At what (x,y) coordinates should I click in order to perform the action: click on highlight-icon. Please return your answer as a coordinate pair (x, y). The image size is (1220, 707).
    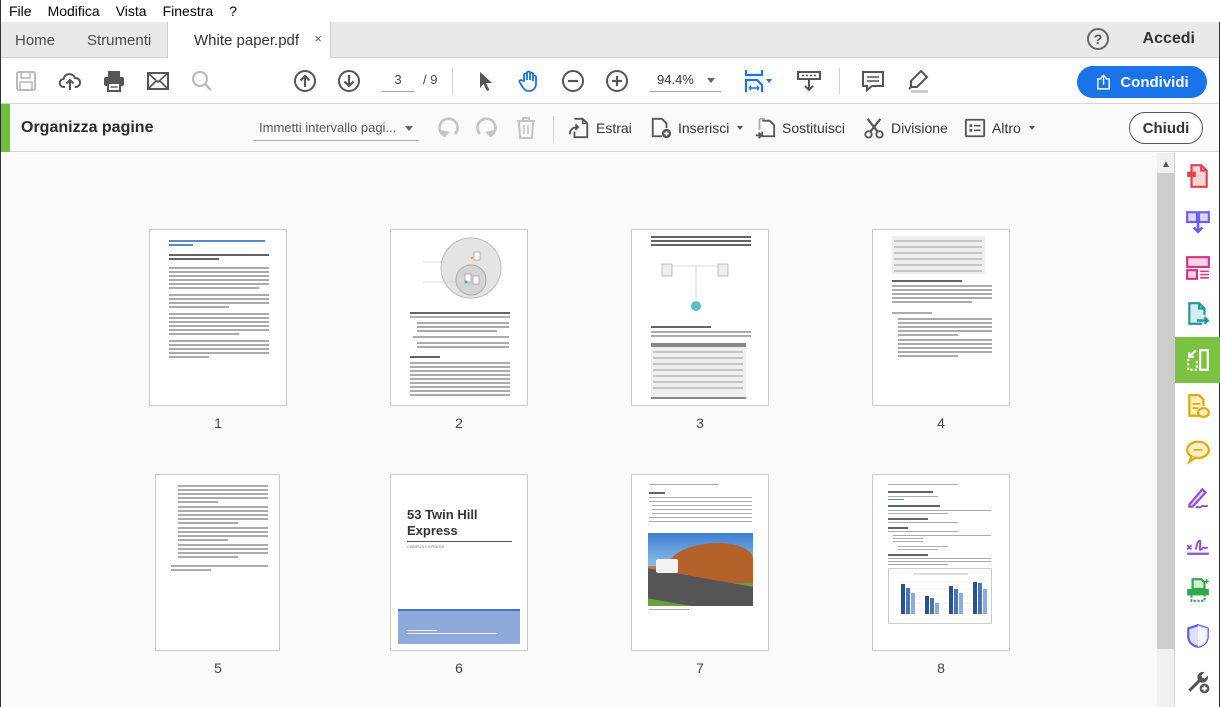
    Looking at the image, I should click on (917, 81).